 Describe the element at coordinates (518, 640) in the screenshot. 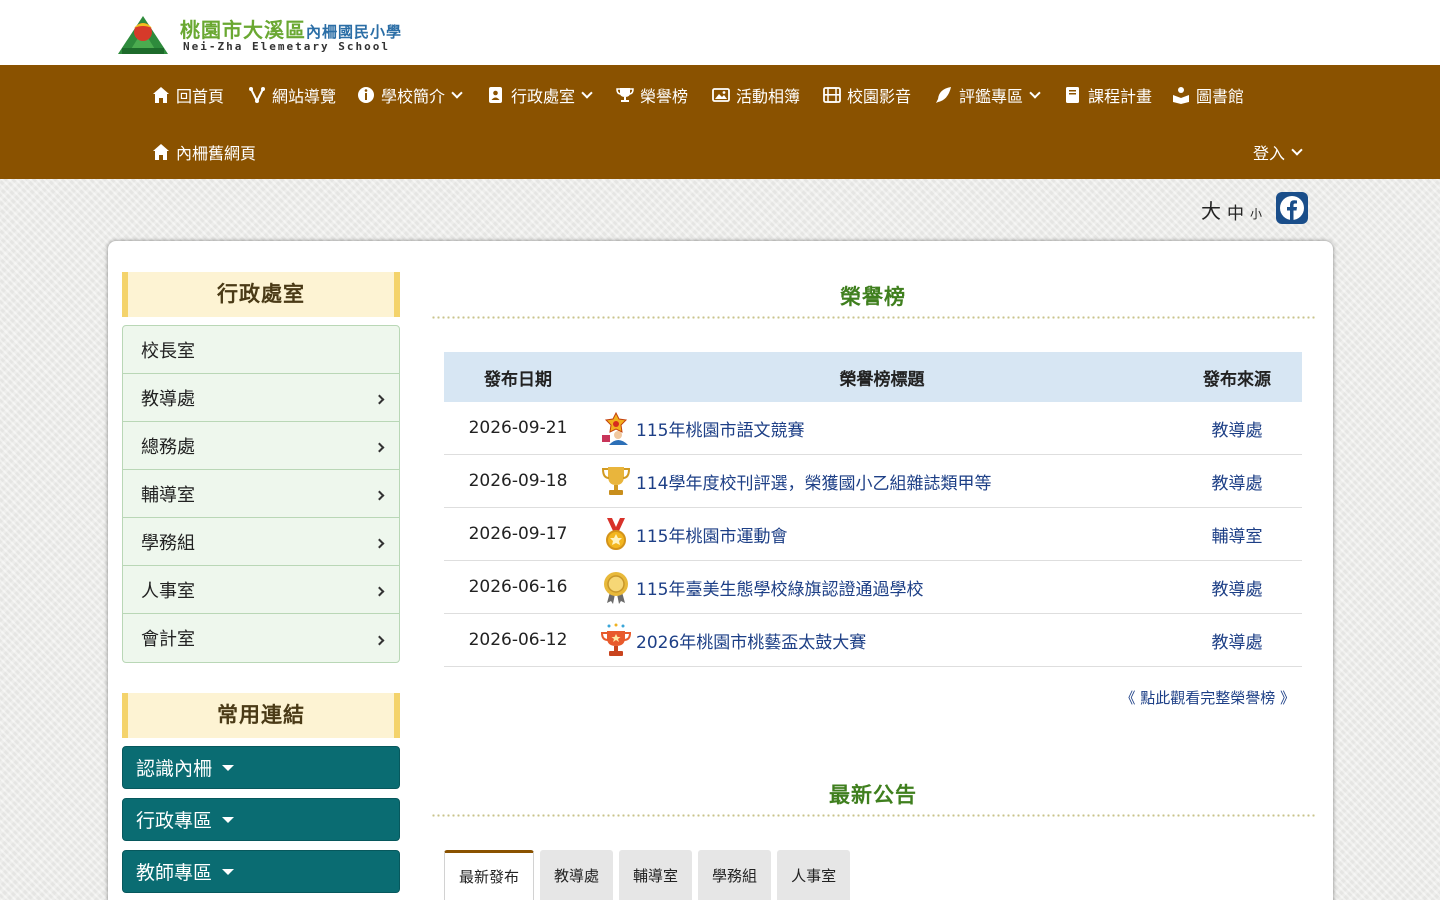

I see `row-date: 2026-06-12` at that location.